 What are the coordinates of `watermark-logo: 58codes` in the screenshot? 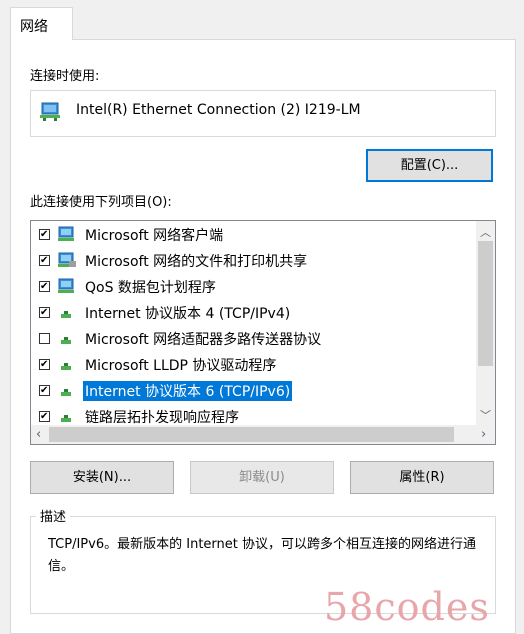 It's located at (407, 607).